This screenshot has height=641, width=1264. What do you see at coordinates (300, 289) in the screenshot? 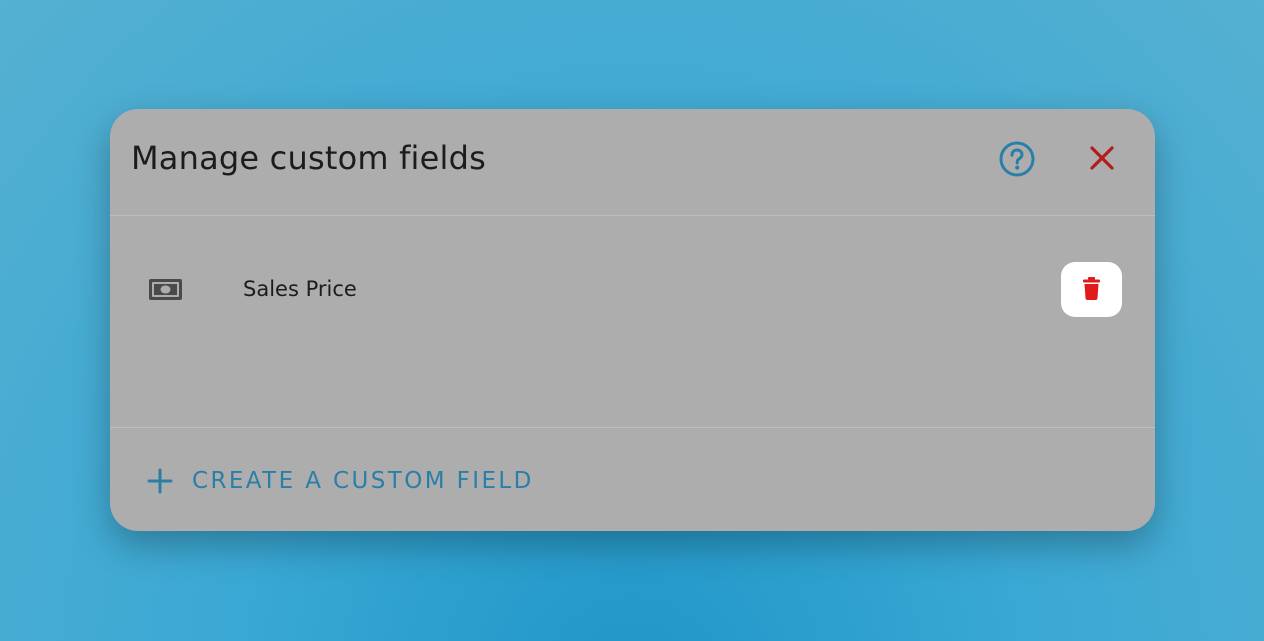
I see `field-label: Sales Price` at bounding box center [300, 289].